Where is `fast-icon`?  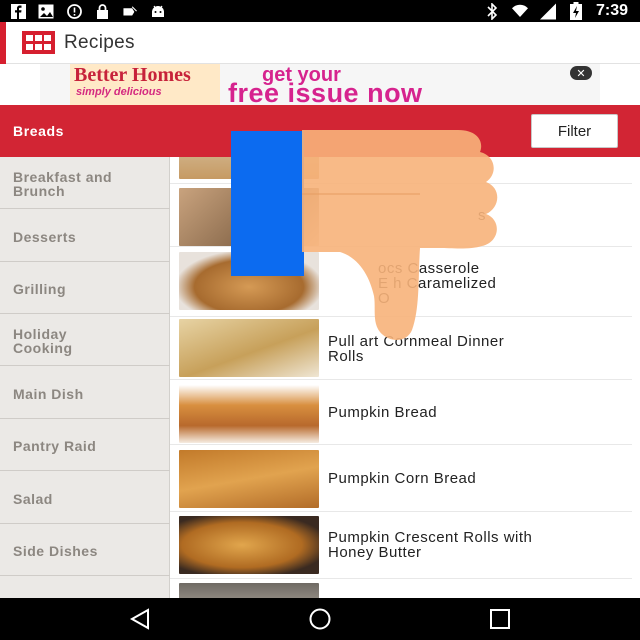 fast-icon is located at coordinates (130, 11).